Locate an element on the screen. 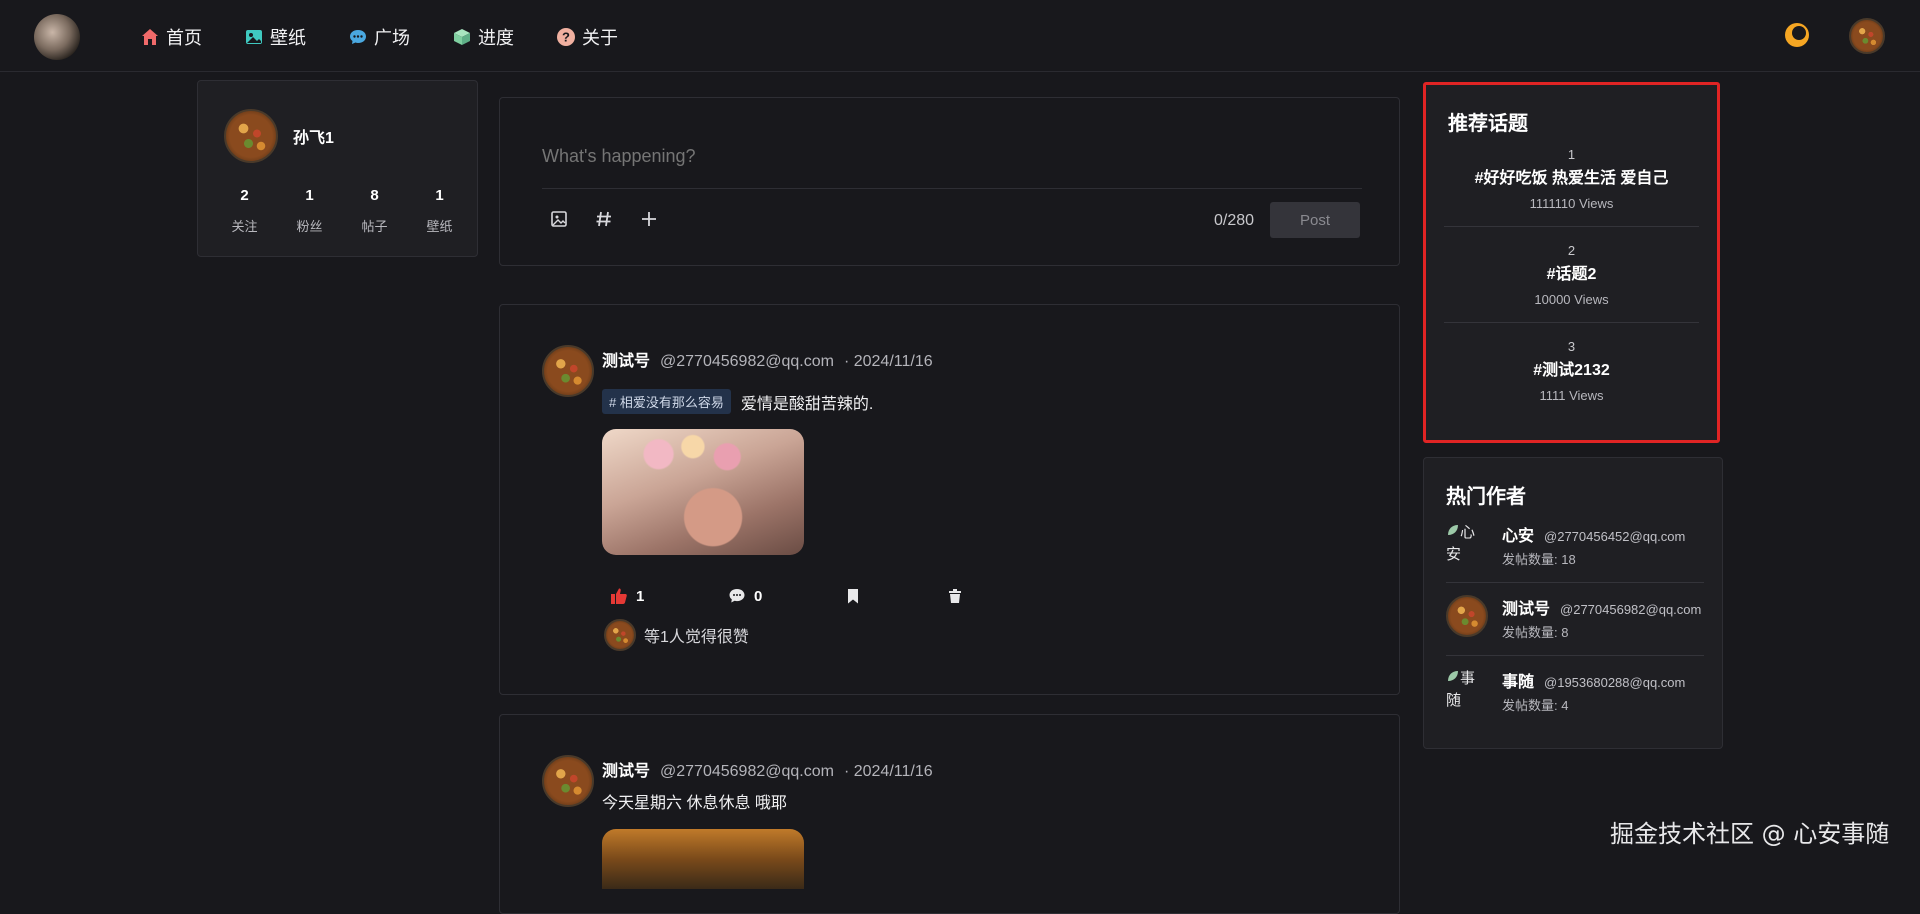 This screenshot has width=1920, height=914. nav-item-label: 壁纸 is located at coordinates (288, 38).